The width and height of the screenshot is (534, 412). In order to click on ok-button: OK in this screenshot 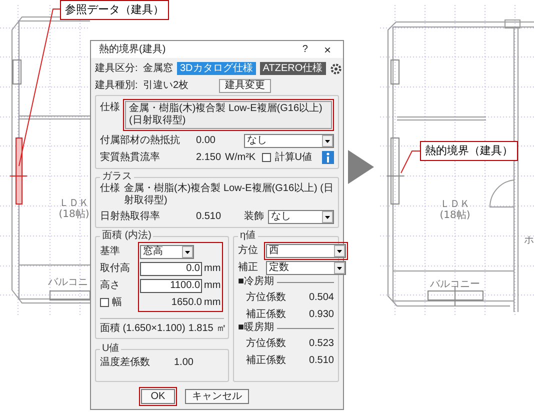, I will do `click(158, 396)`.